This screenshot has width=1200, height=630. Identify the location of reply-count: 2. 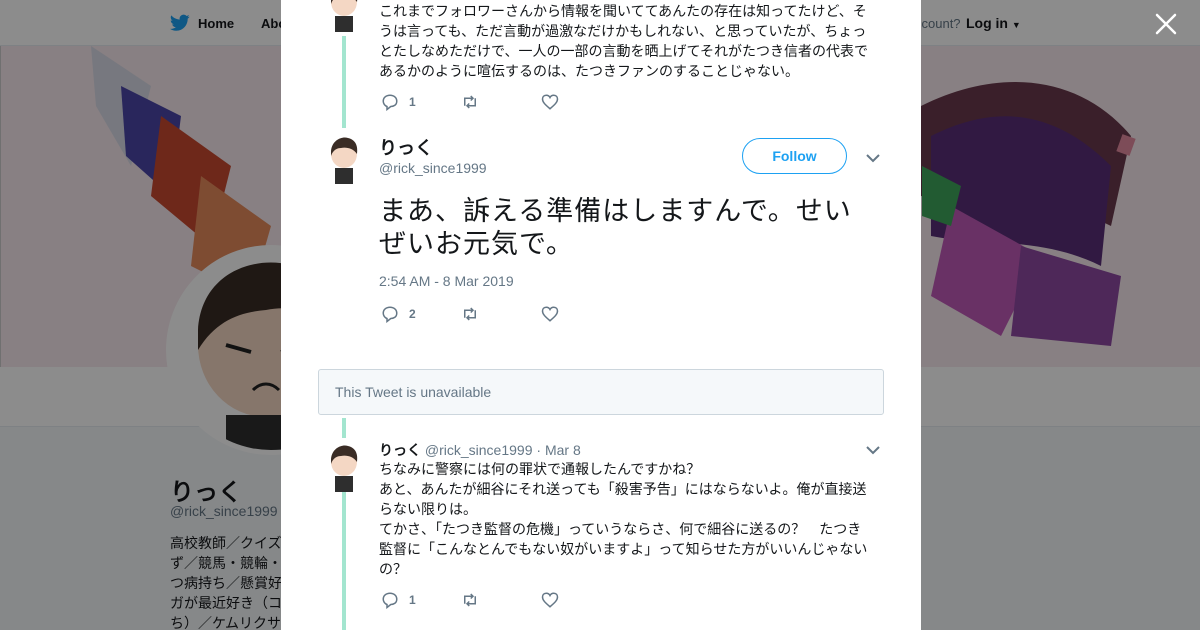
(412, 314).